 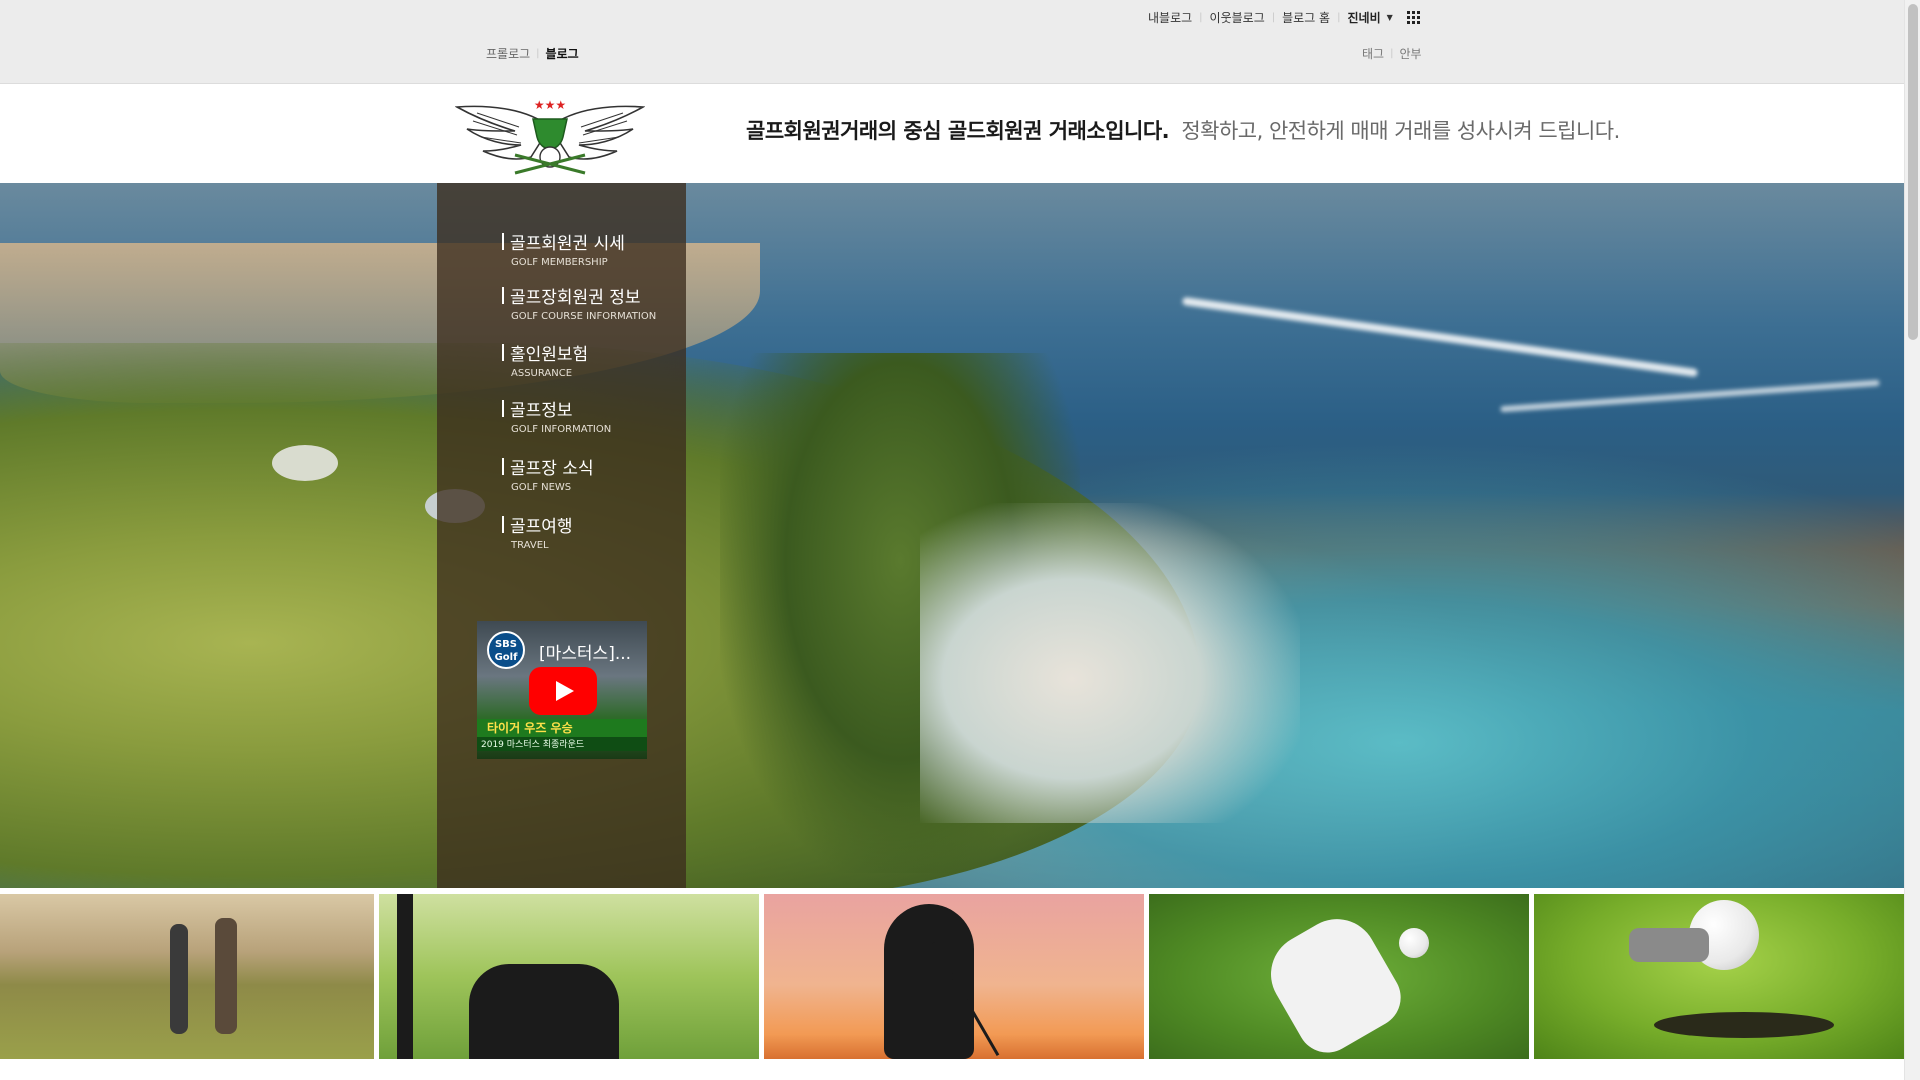 I want to click on menu-item-course-info: 골프장회원권 정보 GOLF COURSE INFORMATION, so click(x=579, y=302).